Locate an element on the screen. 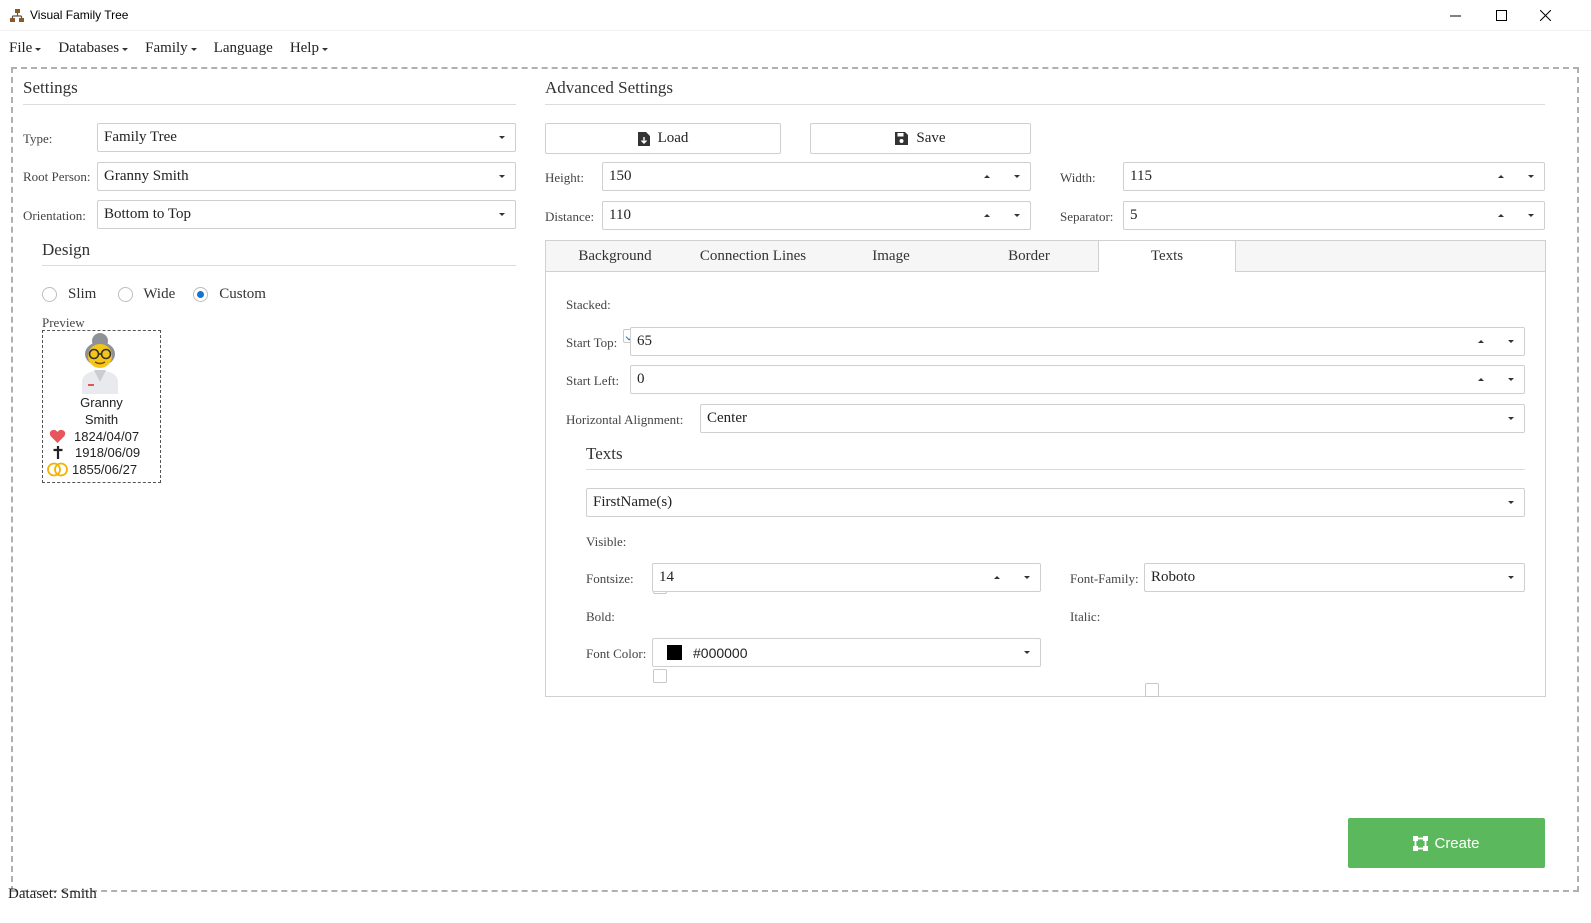 The height and width of the screenshot is (923, 1591). design-custom-label: Custom is located at coordinates (242, 294).